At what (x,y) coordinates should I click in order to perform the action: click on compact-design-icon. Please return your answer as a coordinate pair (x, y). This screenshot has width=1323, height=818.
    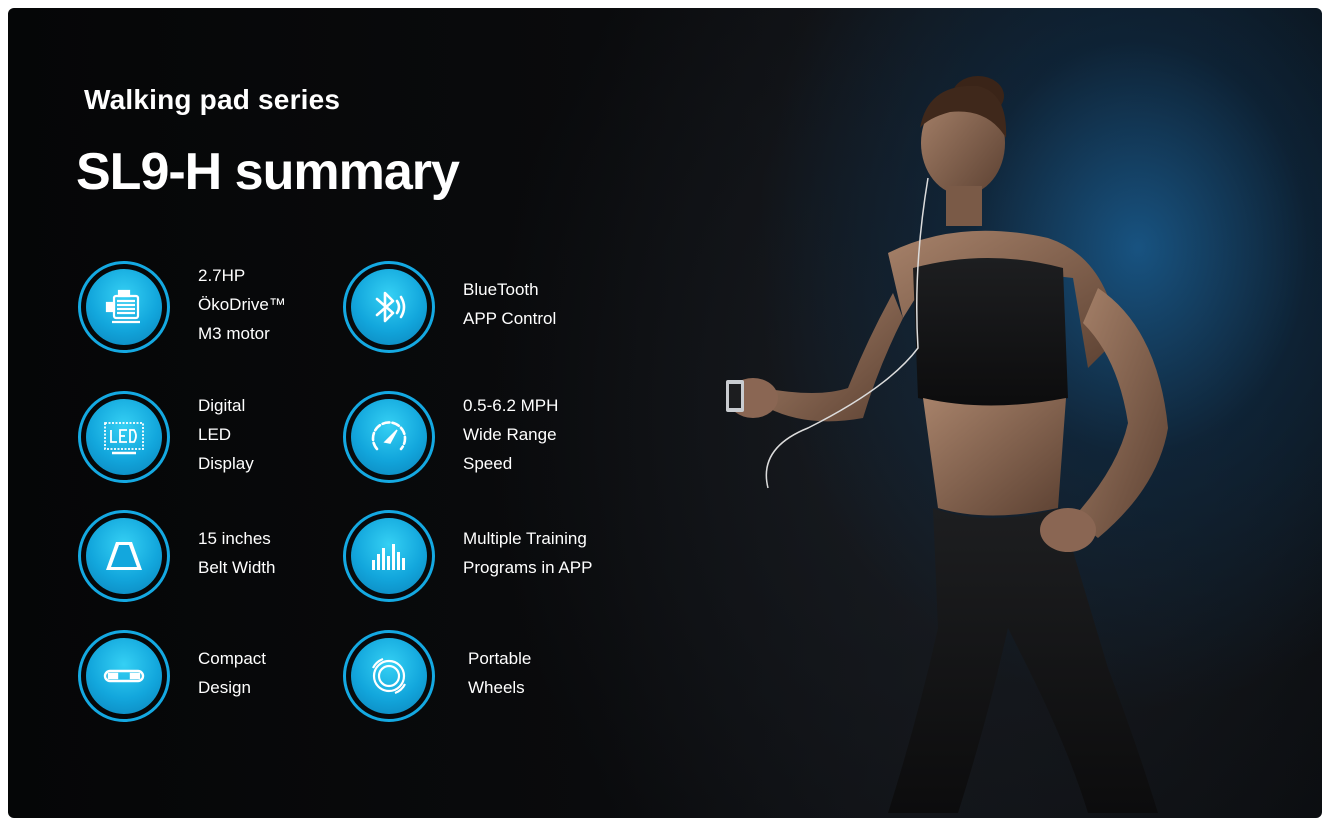
    Looking at the image, I should click on (124, 676).